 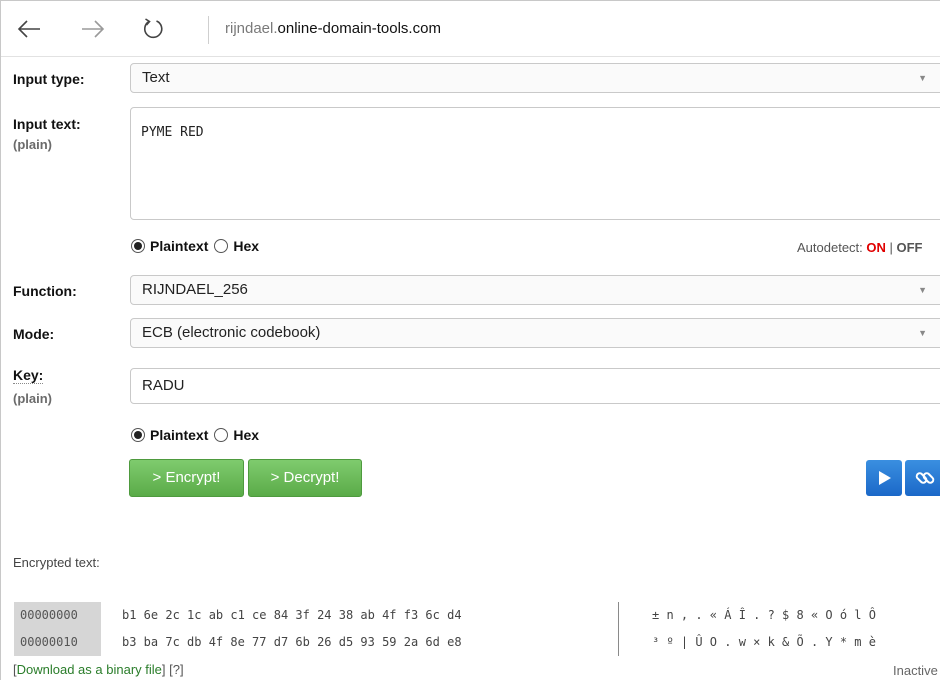 I want to click on link-icon, so click(x=925, y=478).